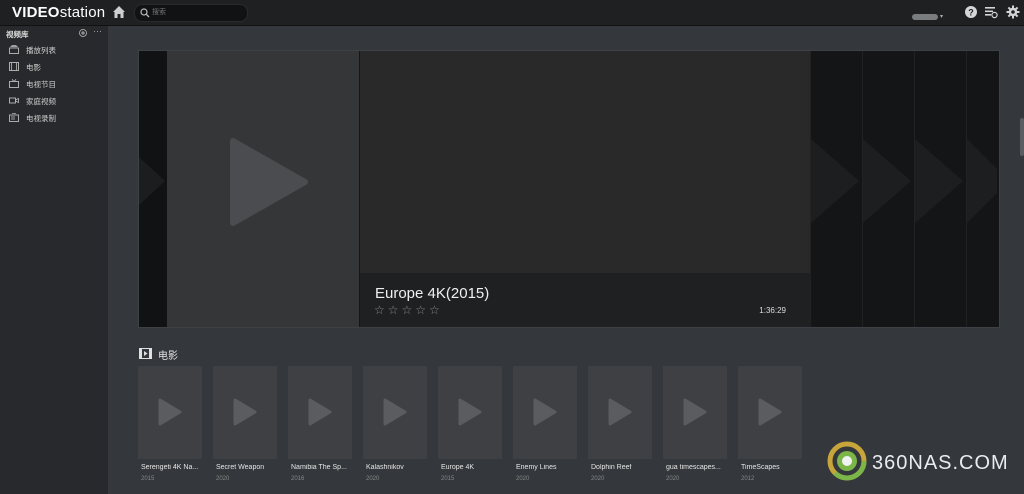 This screenshot has height=494, width=1024. I want to click on movie-title: Enemy Lines, so click(536, 467).